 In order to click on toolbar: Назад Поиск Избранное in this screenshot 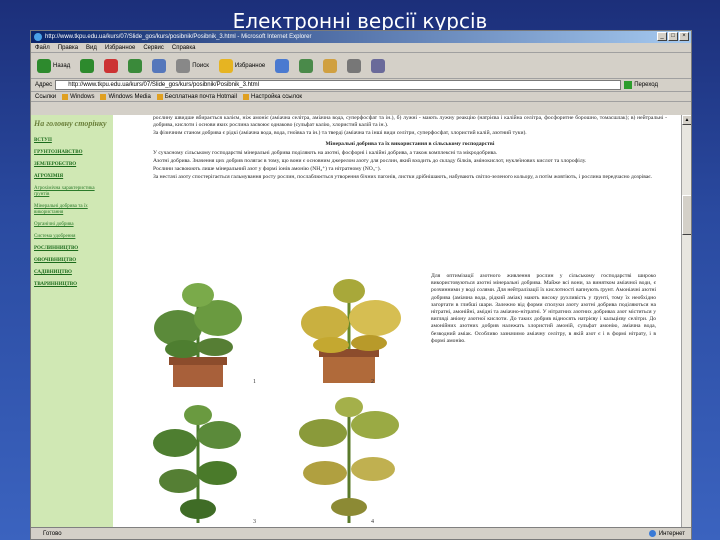, I will do `click(361, 66)`.